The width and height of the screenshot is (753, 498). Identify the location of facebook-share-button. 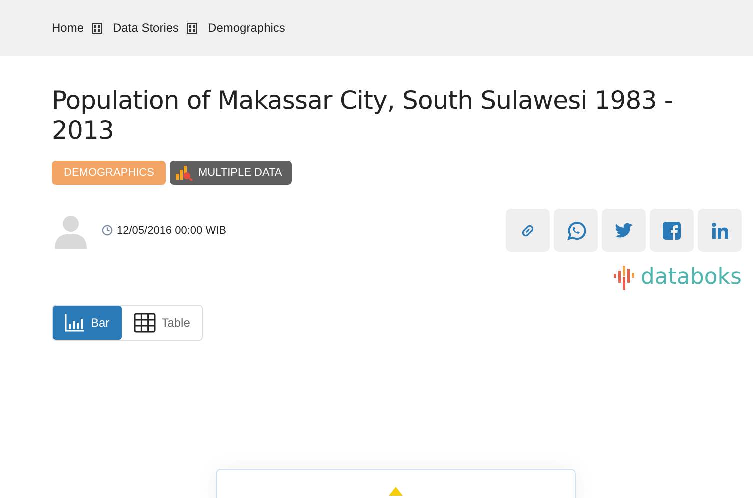
(672, 230).